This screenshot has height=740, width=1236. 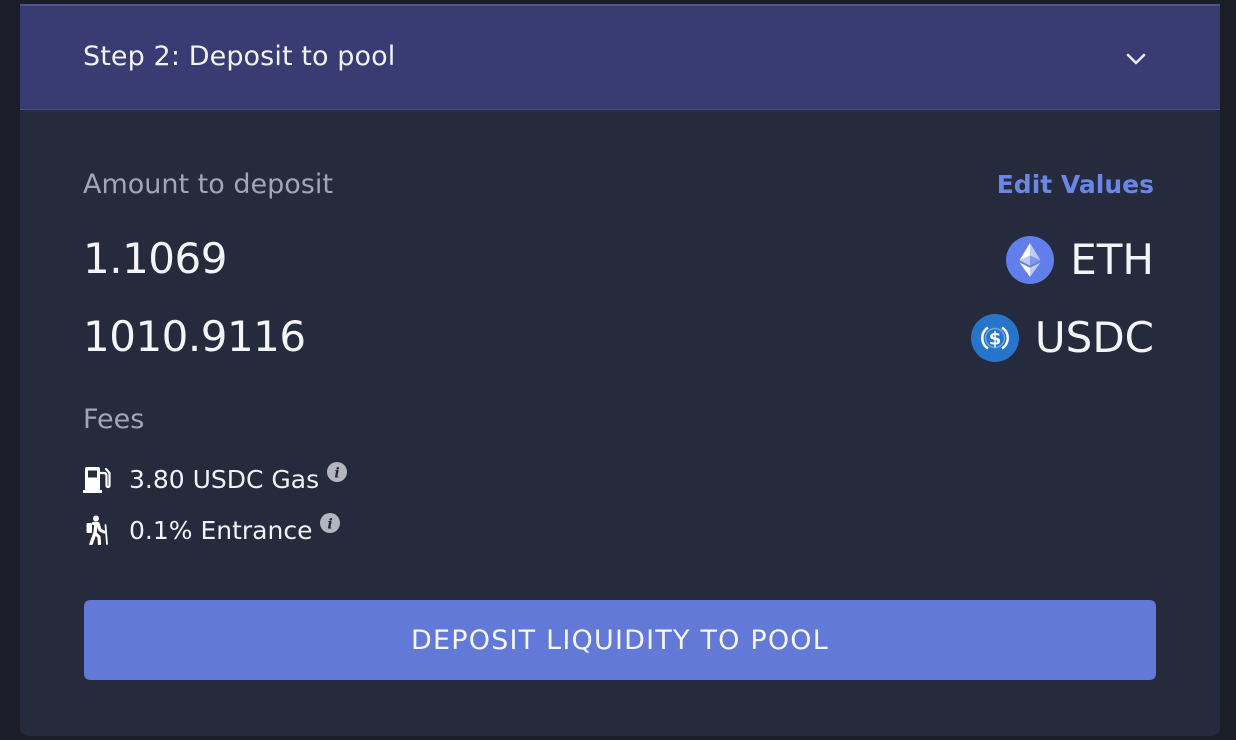 I want to click on amount-label: Amount to deposit, so click(x=208, y=184).